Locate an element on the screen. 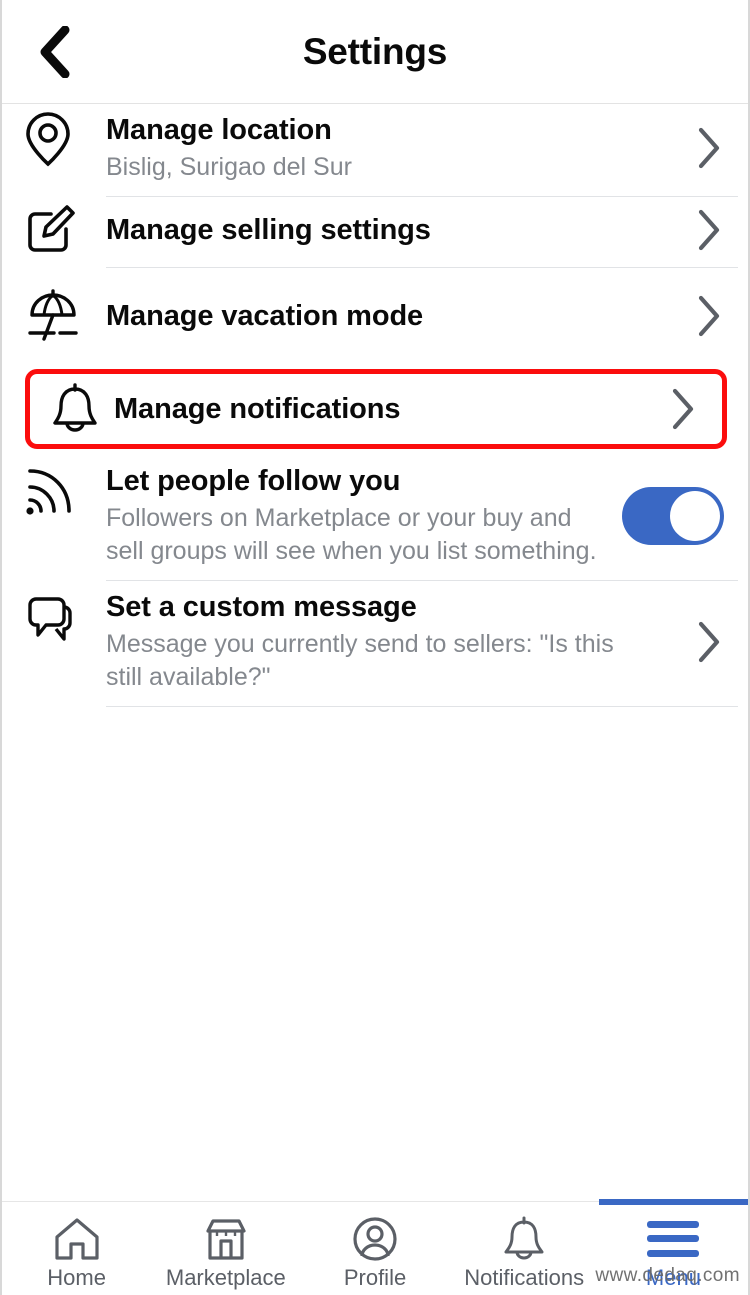 Image resolution: width=750 pixels, height=1295 pixels. let-people-follow-you-toggle is located at coordinates (673, 515).